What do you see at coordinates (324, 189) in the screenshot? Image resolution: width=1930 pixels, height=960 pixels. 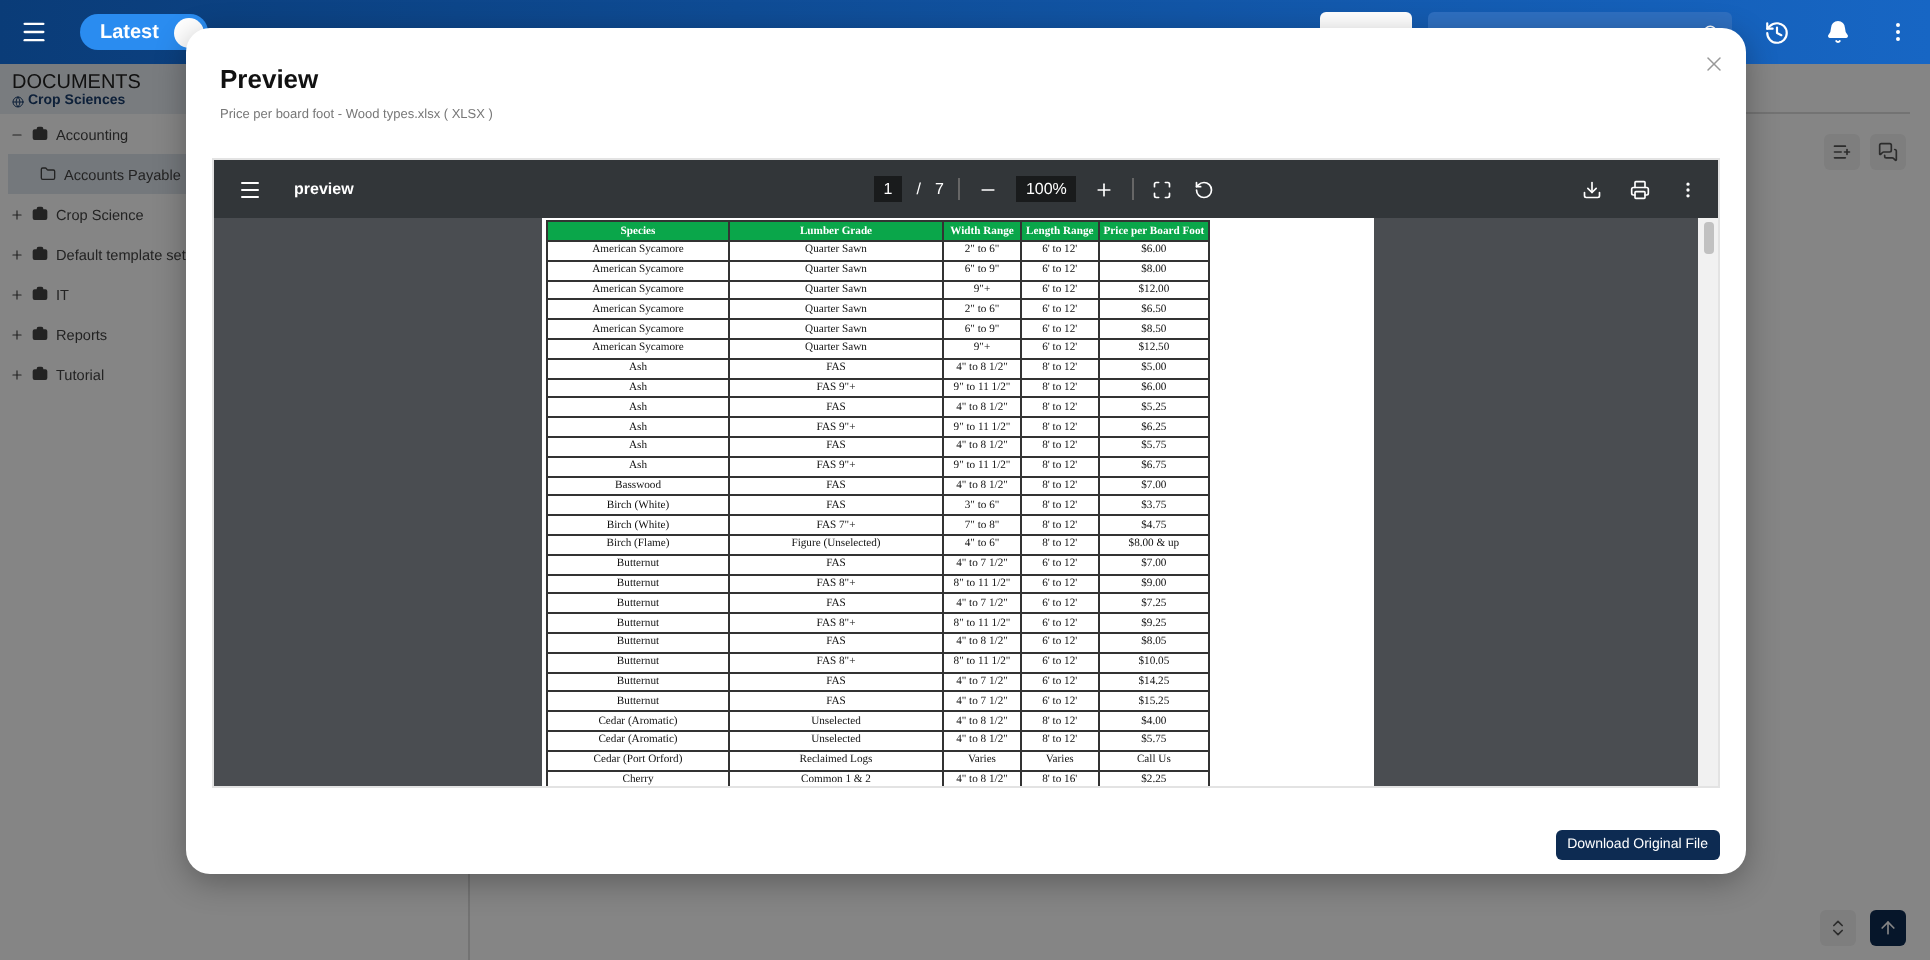 I see `document-title: preview` at bounding box center [324, 189].